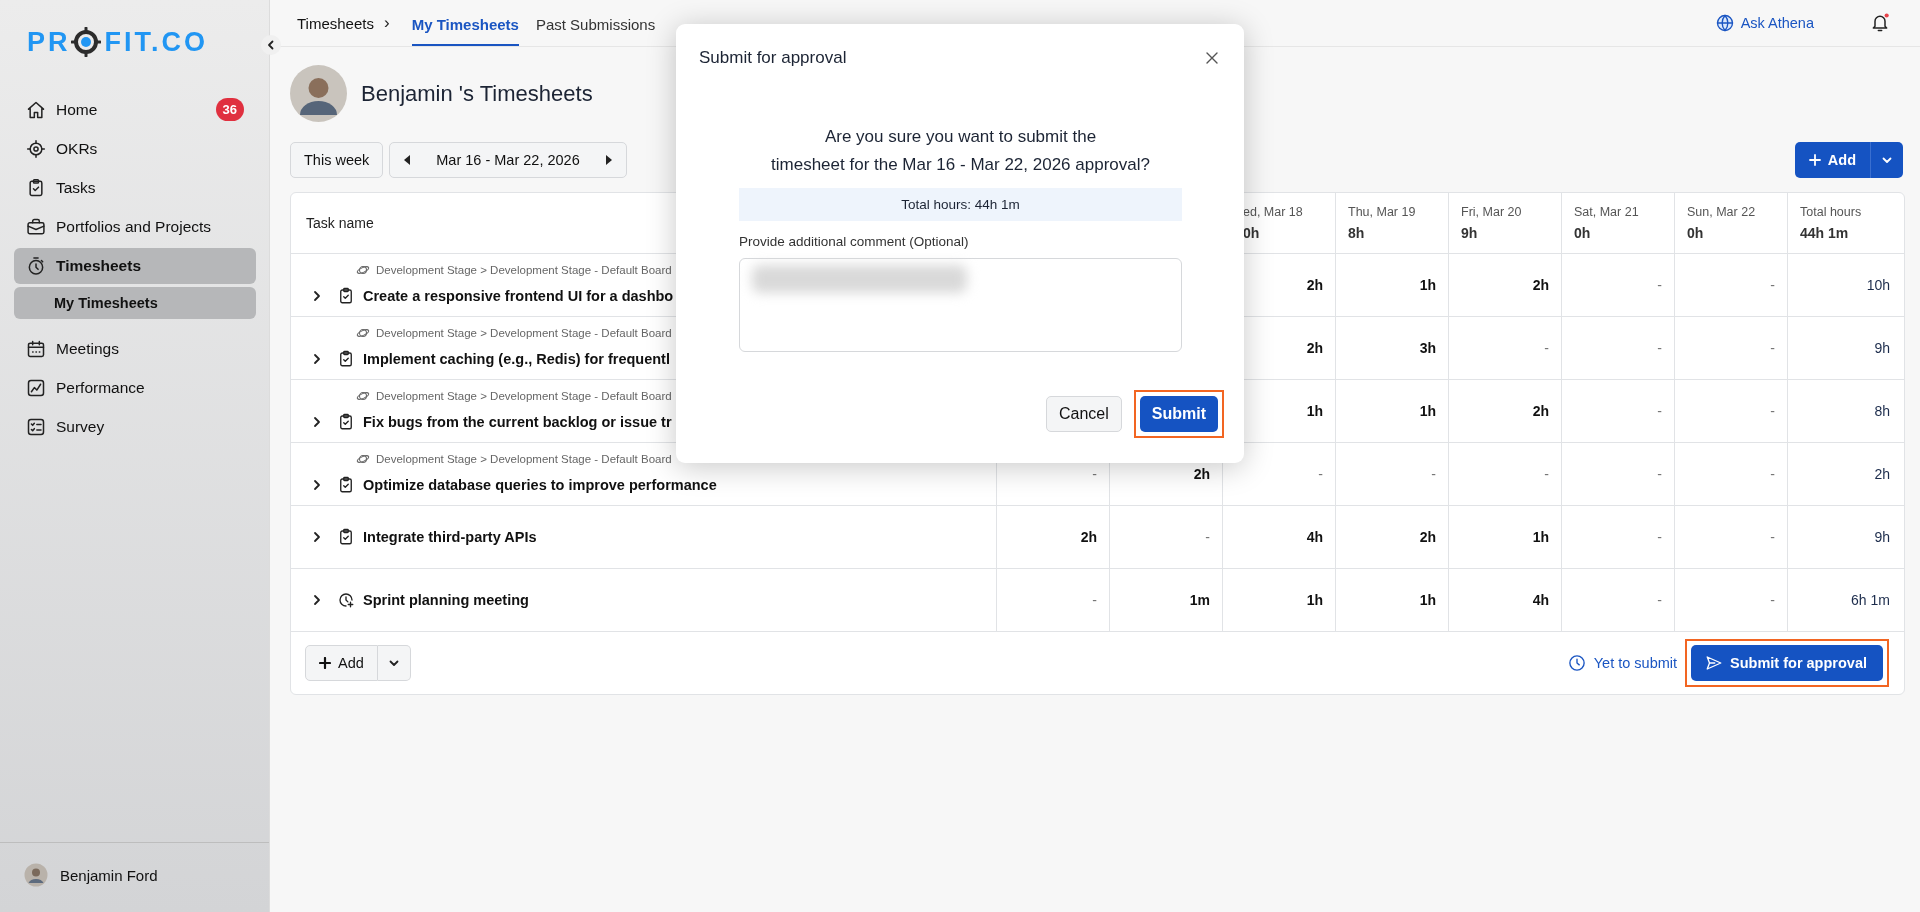 This screenshot has height=912, width=1920. What do you see at coordinates (135, 266) in the screenshot?
I see `nav-item: Timesheets` at bounding box center [135, 266].